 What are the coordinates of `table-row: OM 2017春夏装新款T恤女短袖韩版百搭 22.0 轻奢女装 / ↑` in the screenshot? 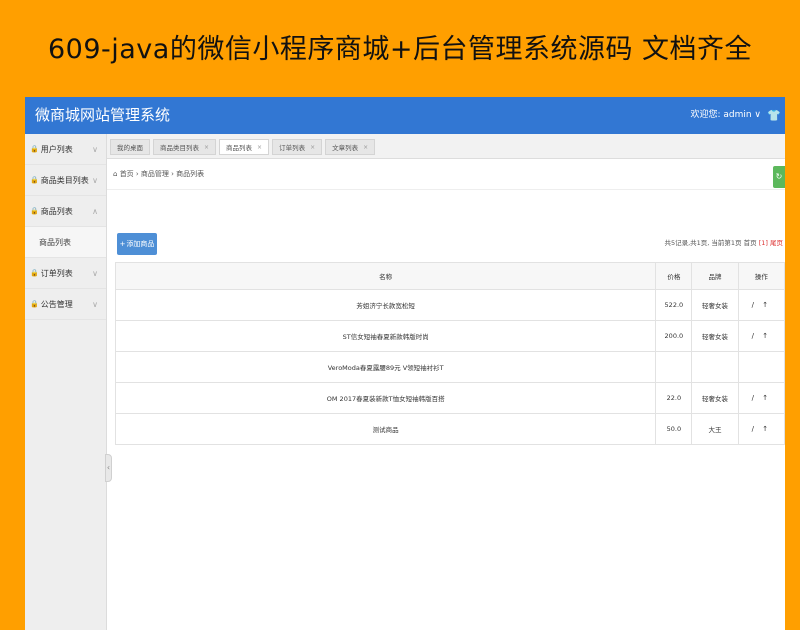 It's located at (449, 398).